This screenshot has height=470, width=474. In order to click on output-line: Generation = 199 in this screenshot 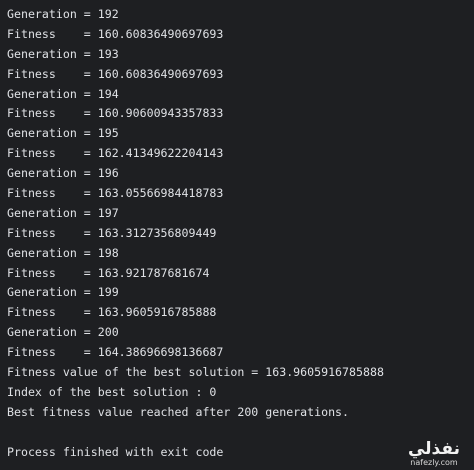, I will do `click(63, 292)`.